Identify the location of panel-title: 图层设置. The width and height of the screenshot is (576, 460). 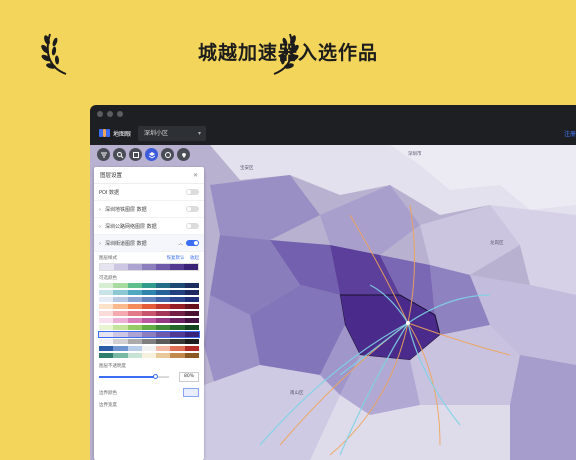
(111, 176).